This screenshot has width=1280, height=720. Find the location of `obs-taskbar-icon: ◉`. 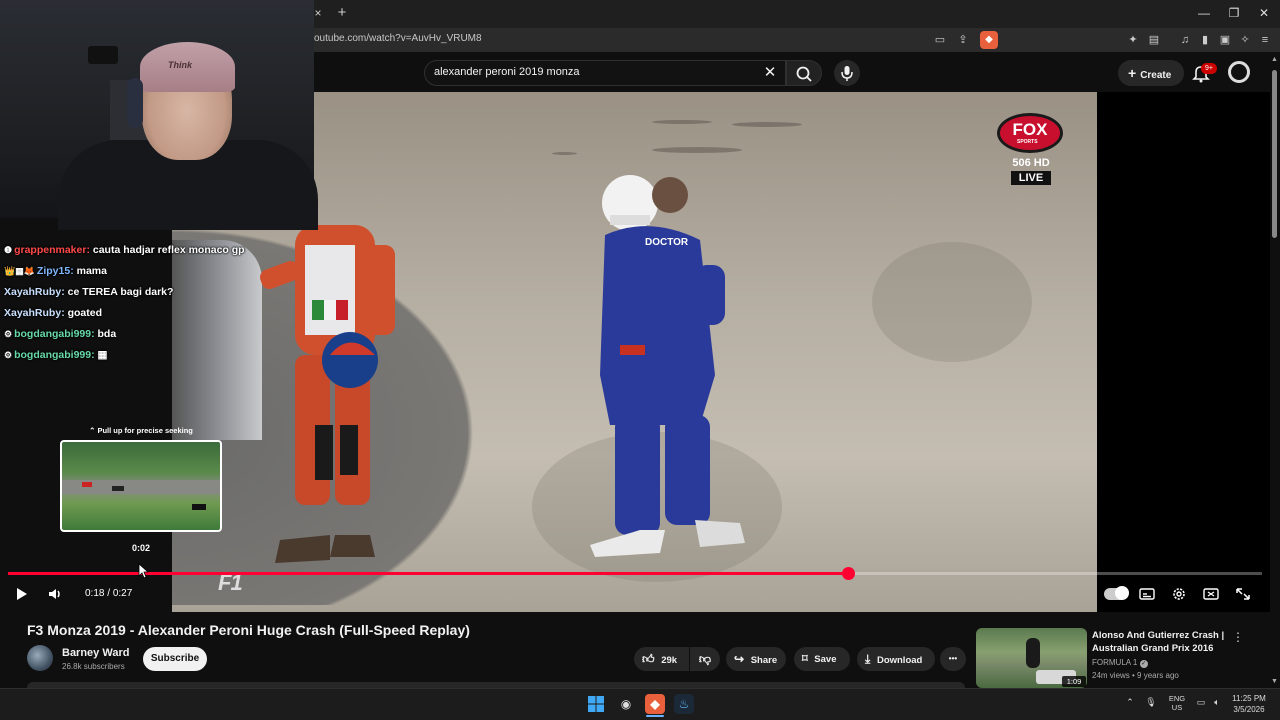

obs-taskbar-icon: ◉ is located at coordinates (626, 704).